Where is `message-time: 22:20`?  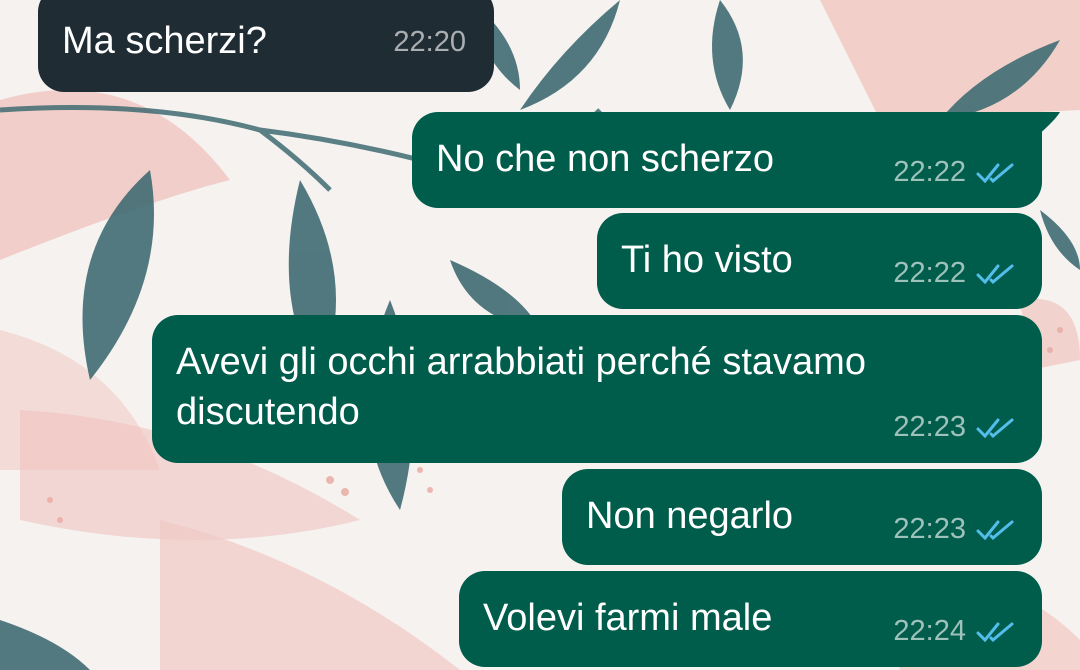
message-time: 22:20 is located at coordinates (429, 42).